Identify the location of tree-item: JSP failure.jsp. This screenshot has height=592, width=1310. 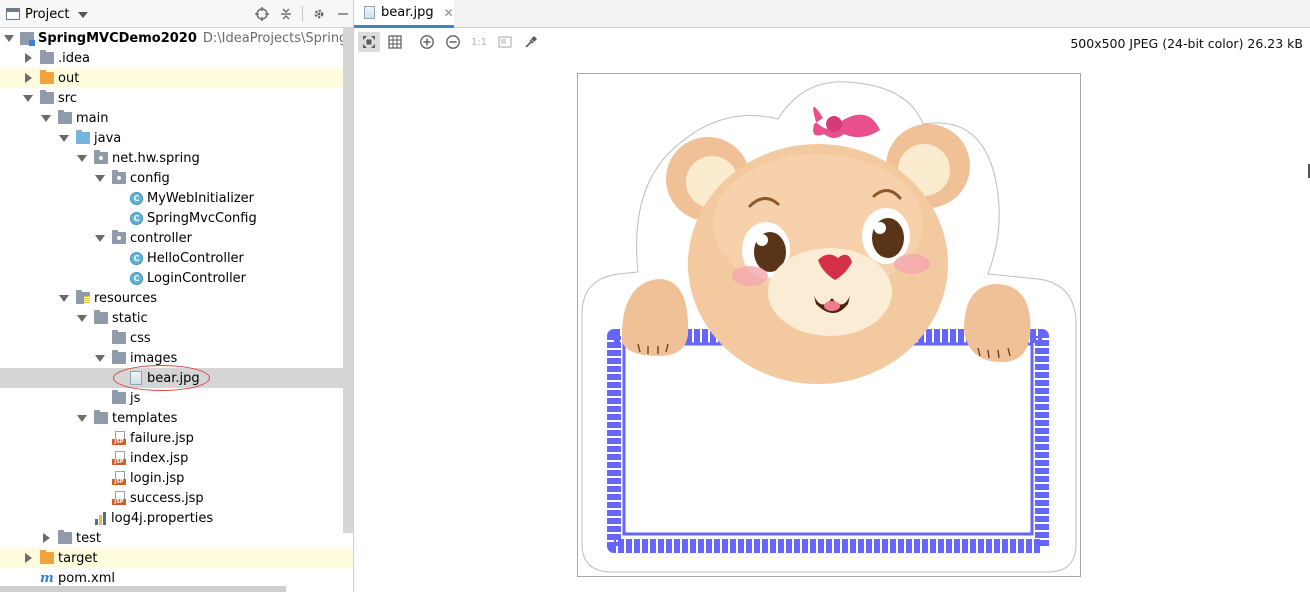
(176, 438).